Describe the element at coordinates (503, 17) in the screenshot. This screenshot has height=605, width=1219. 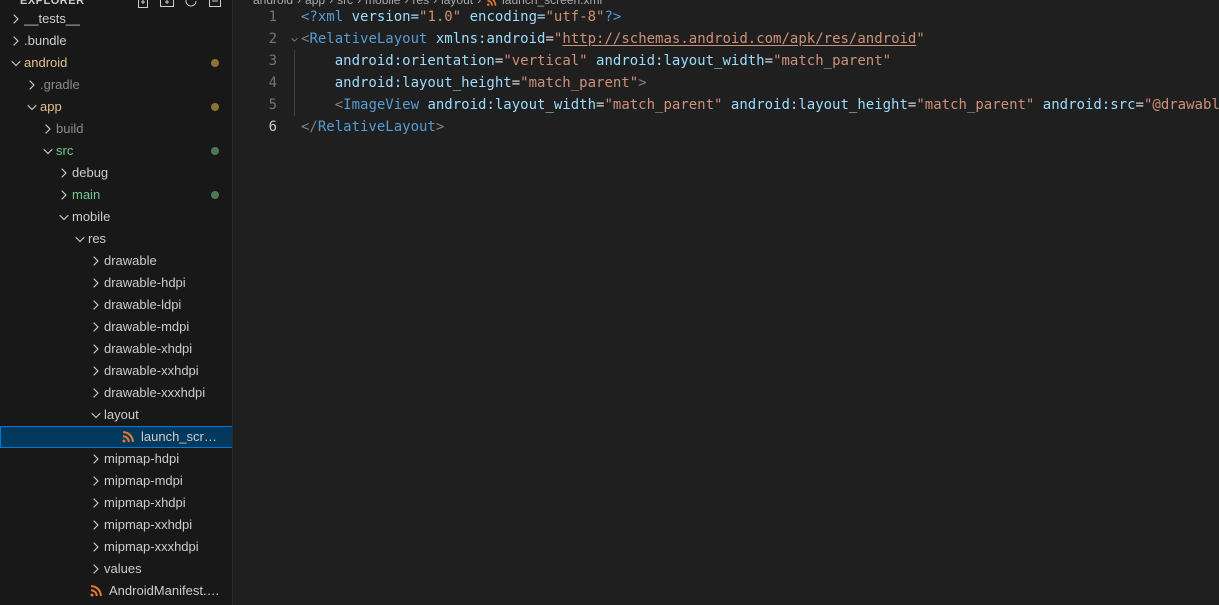
I see `code-token: encoding=` at that location.